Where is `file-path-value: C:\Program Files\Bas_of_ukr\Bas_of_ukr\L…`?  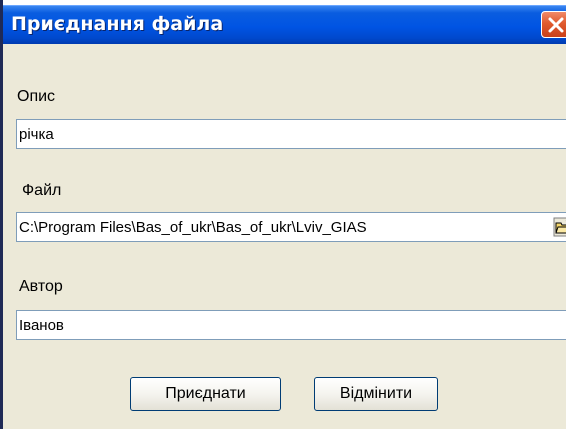
file-path-value: C:\Program Files\Bas_of_ukr\Bas_of_ukr\L… is located at coordinates (193, 227).